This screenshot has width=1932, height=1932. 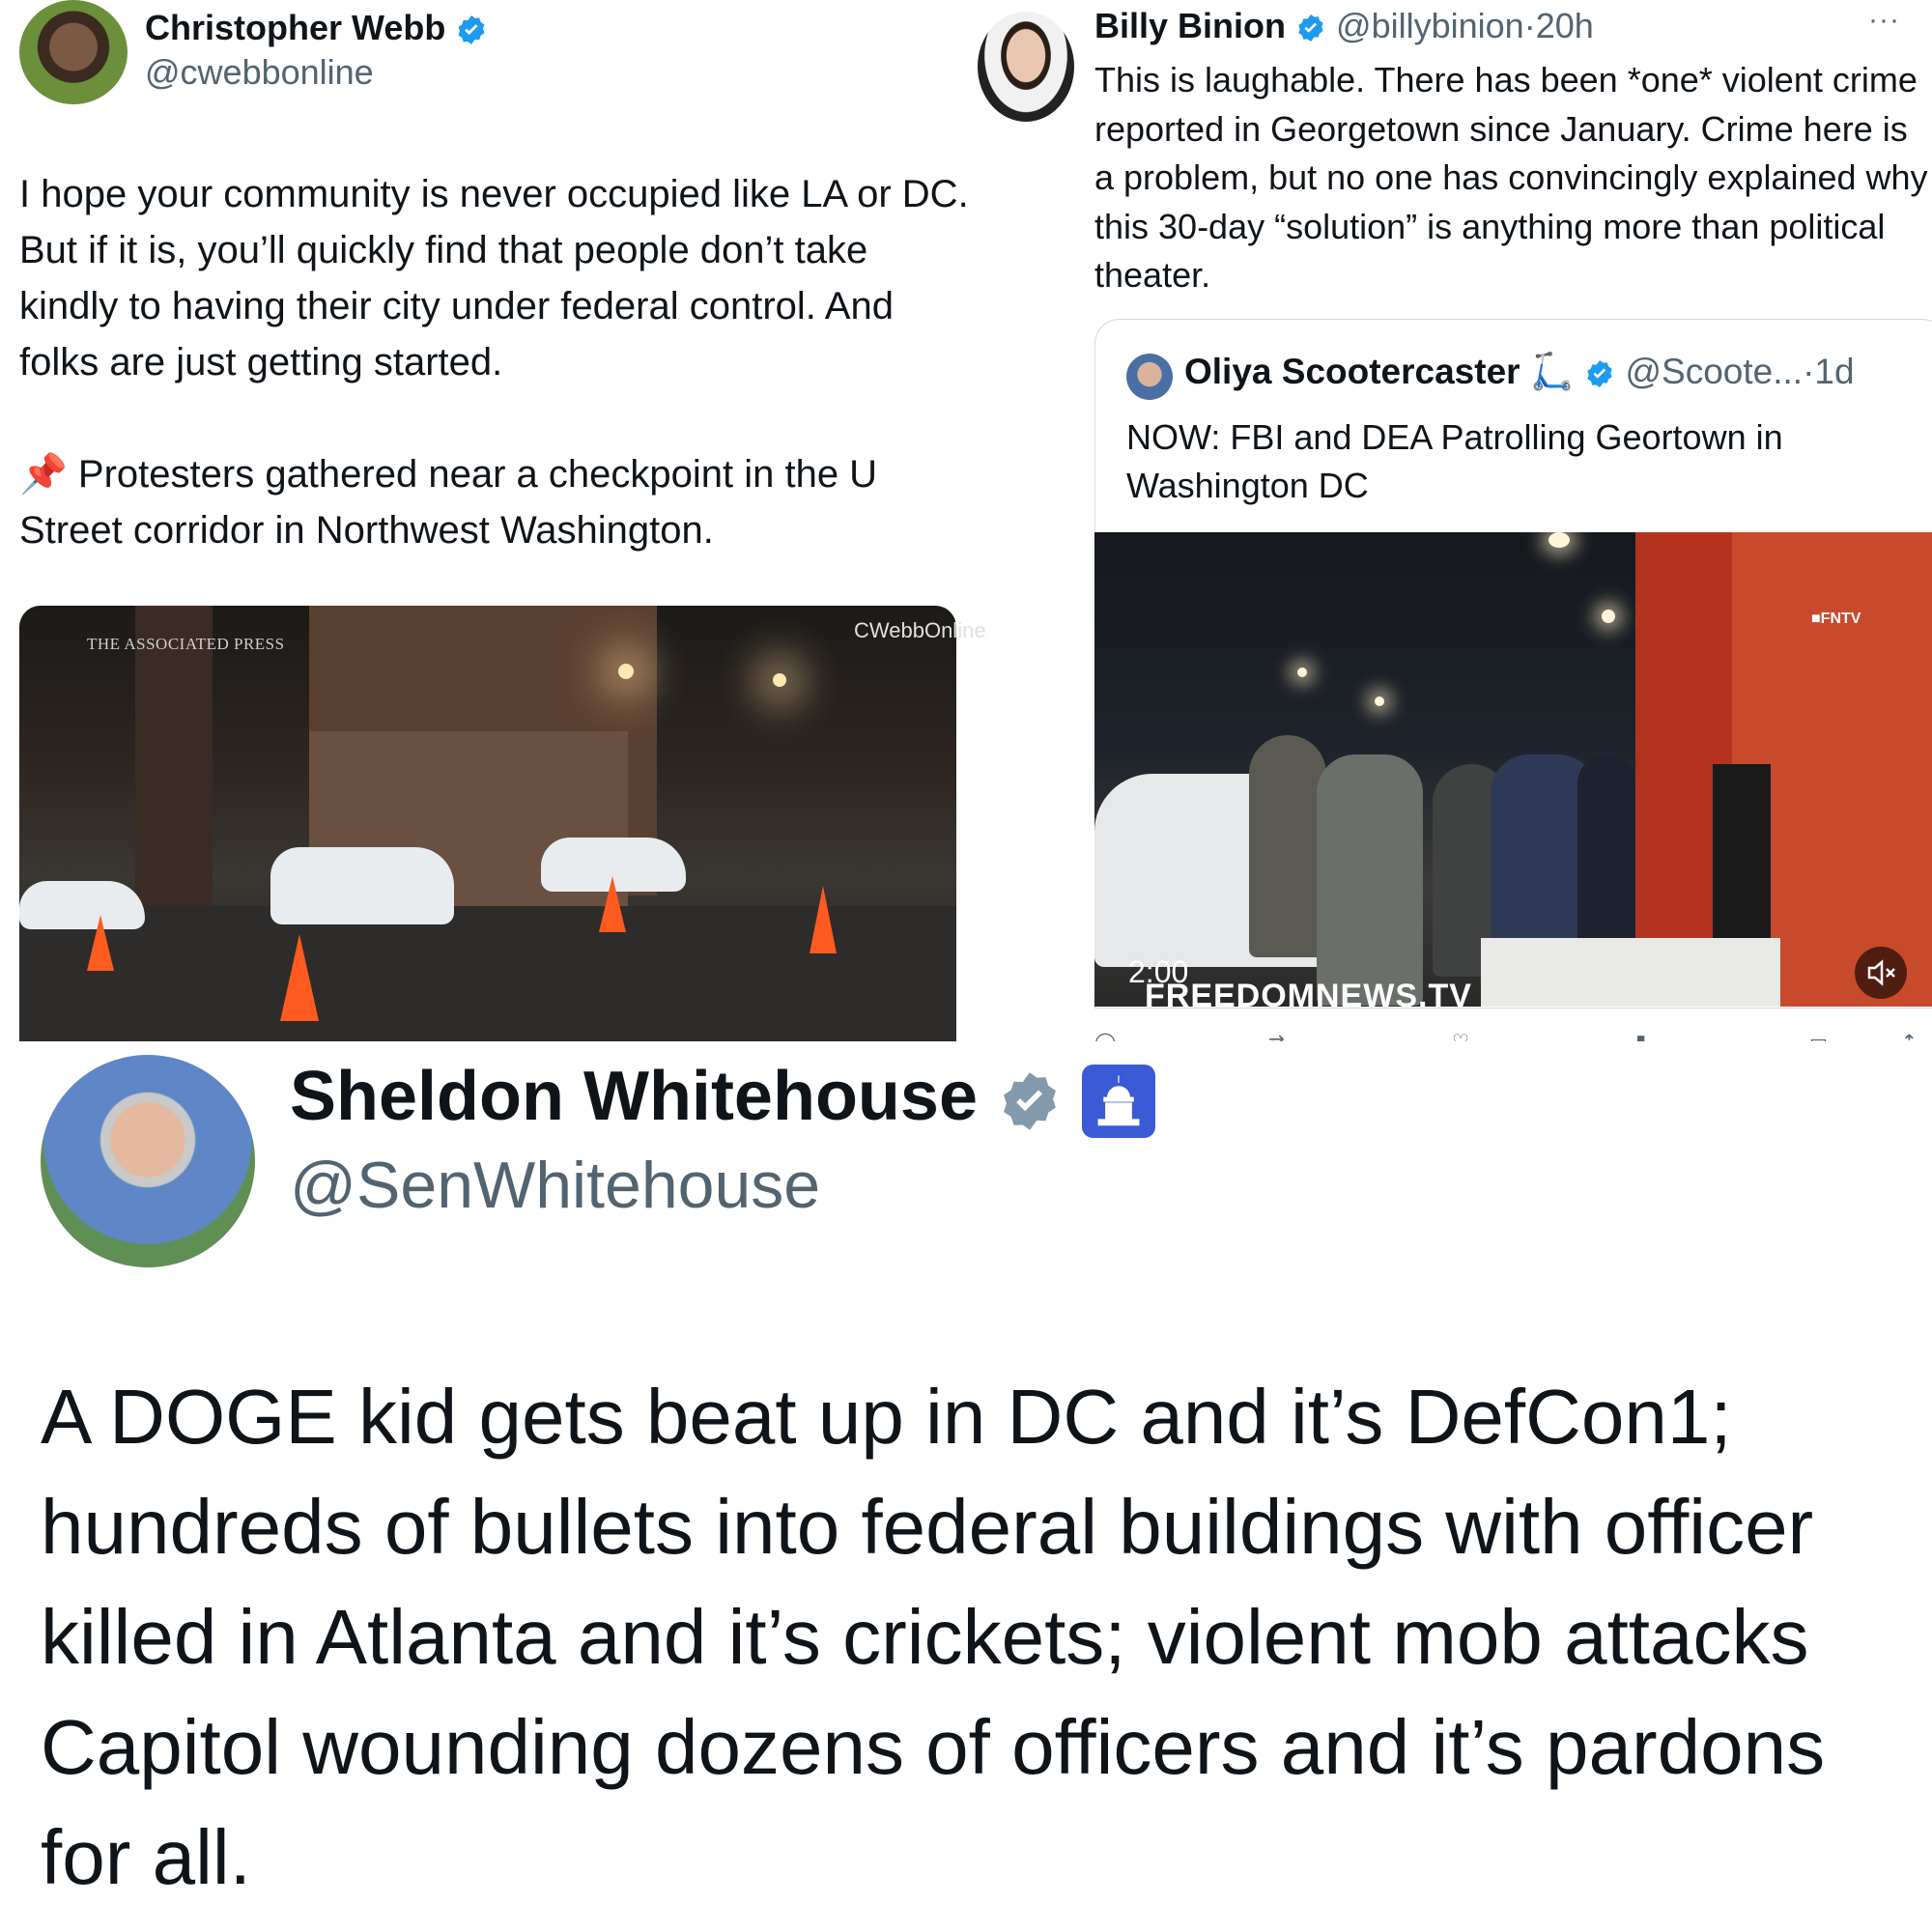 I want to click on quoted-tweet-video, so click(x=1513, y=769).